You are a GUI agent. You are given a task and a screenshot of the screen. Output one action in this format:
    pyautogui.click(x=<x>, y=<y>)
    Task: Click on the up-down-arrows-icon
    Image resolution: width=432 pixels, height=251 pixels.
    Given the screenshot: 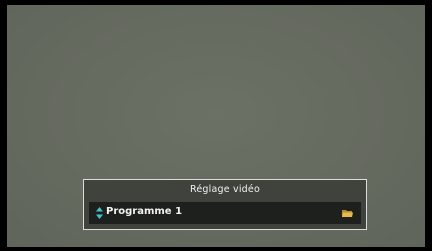 What is the action you would take?
    pyautogui.click(x=99, y=213)
    